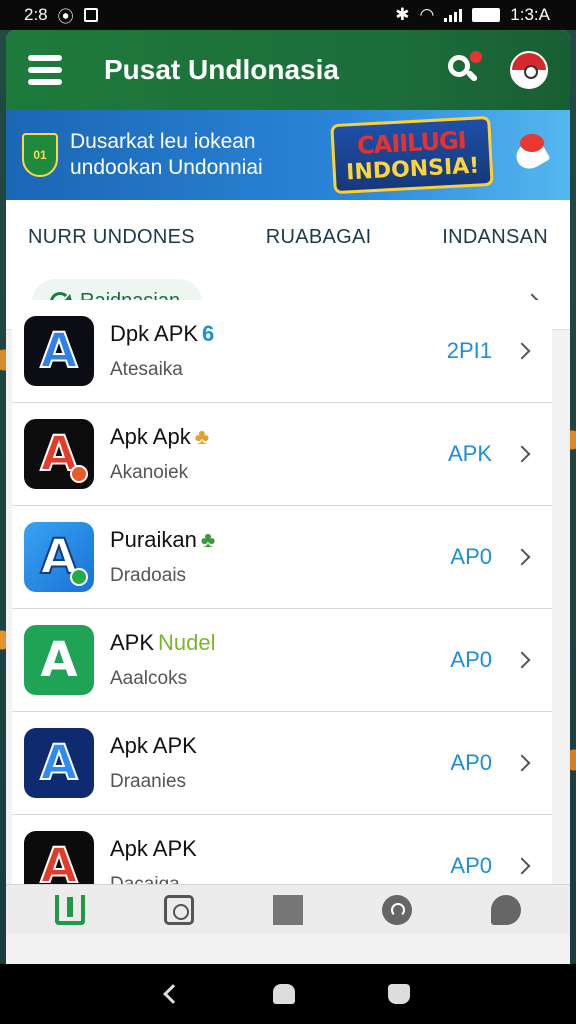 This screenshot has width=576, height=1024. I want to click on list-item: A Dpk APK 6 Atesaika 2PI1, so click(282, 351).